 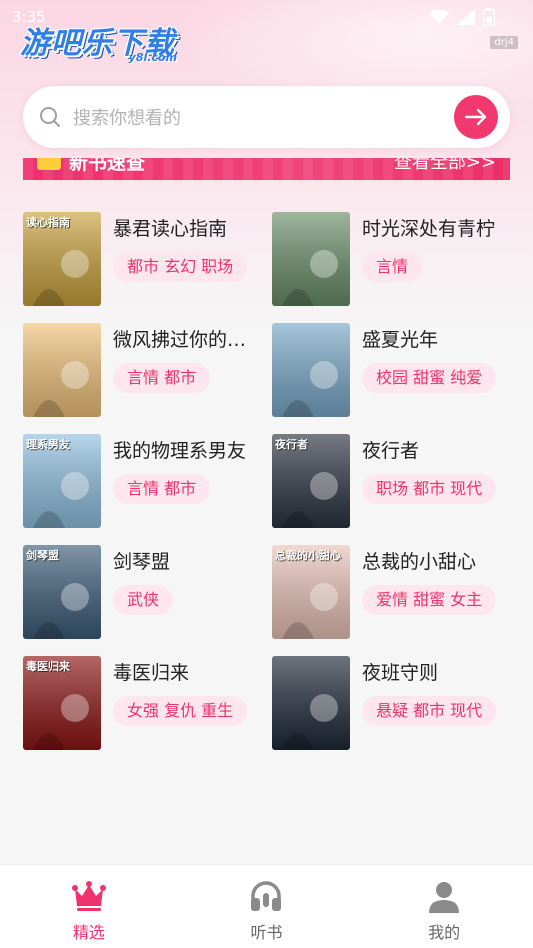 What do you see at coordinates (48, 444) in the screenshot?
I see `cover-title-text: 理系男友` at bounding box center [48, 444].